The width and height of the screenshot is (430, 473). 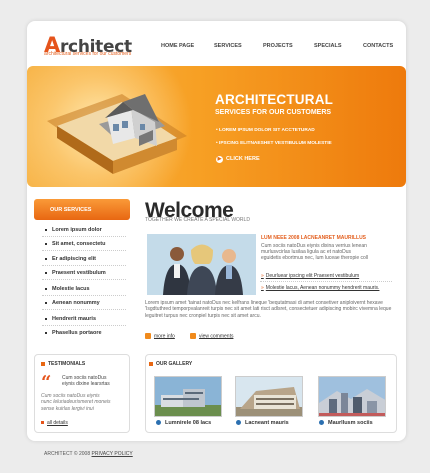 I want to click on all-details-link: all details, so click(x=54, y=423).